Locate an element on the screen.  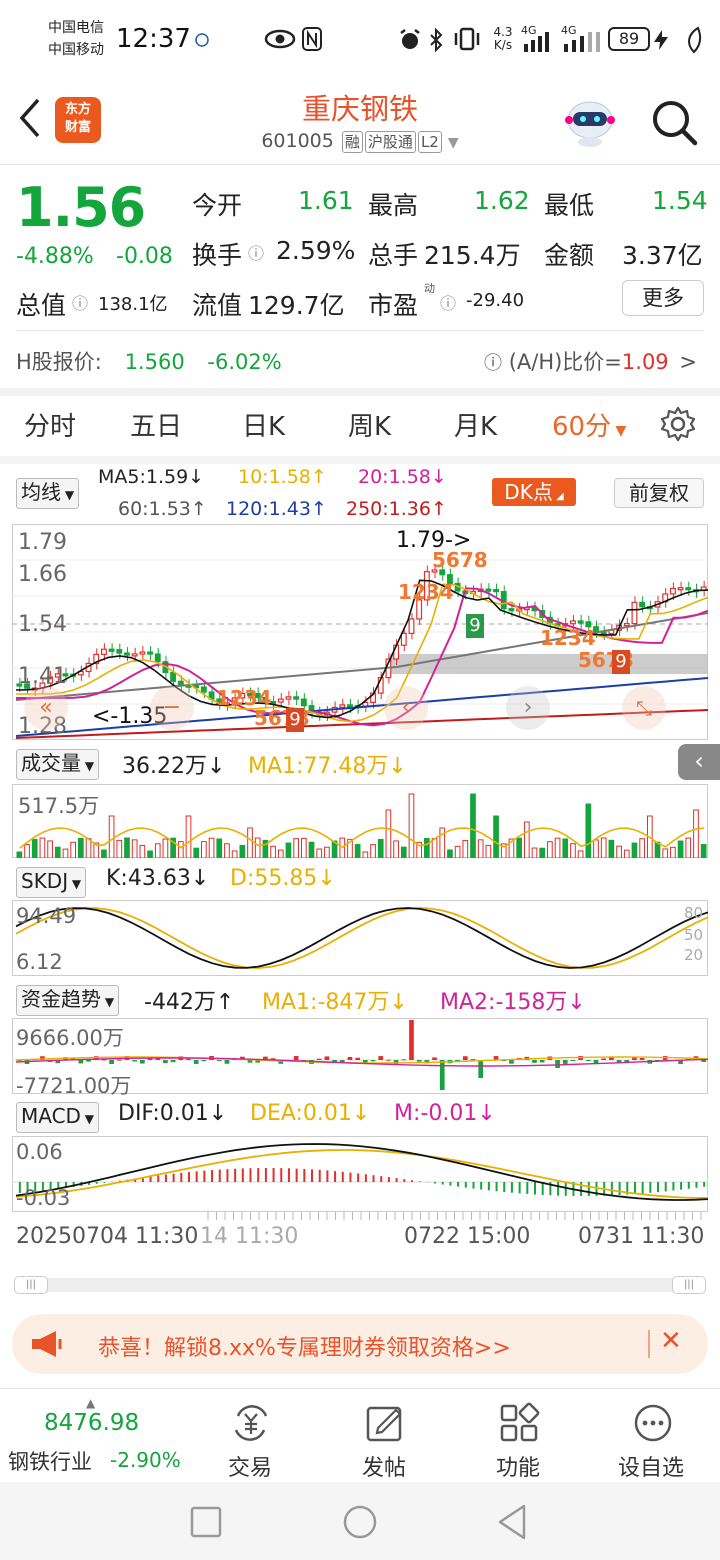
open-label: 今开 is located at coordinates (217, 205).